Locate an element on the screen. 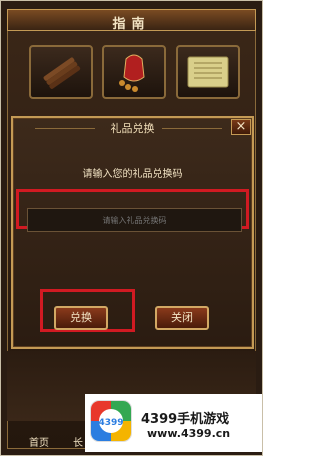  title-bar: 指南 is located at coordinates (131, 20).